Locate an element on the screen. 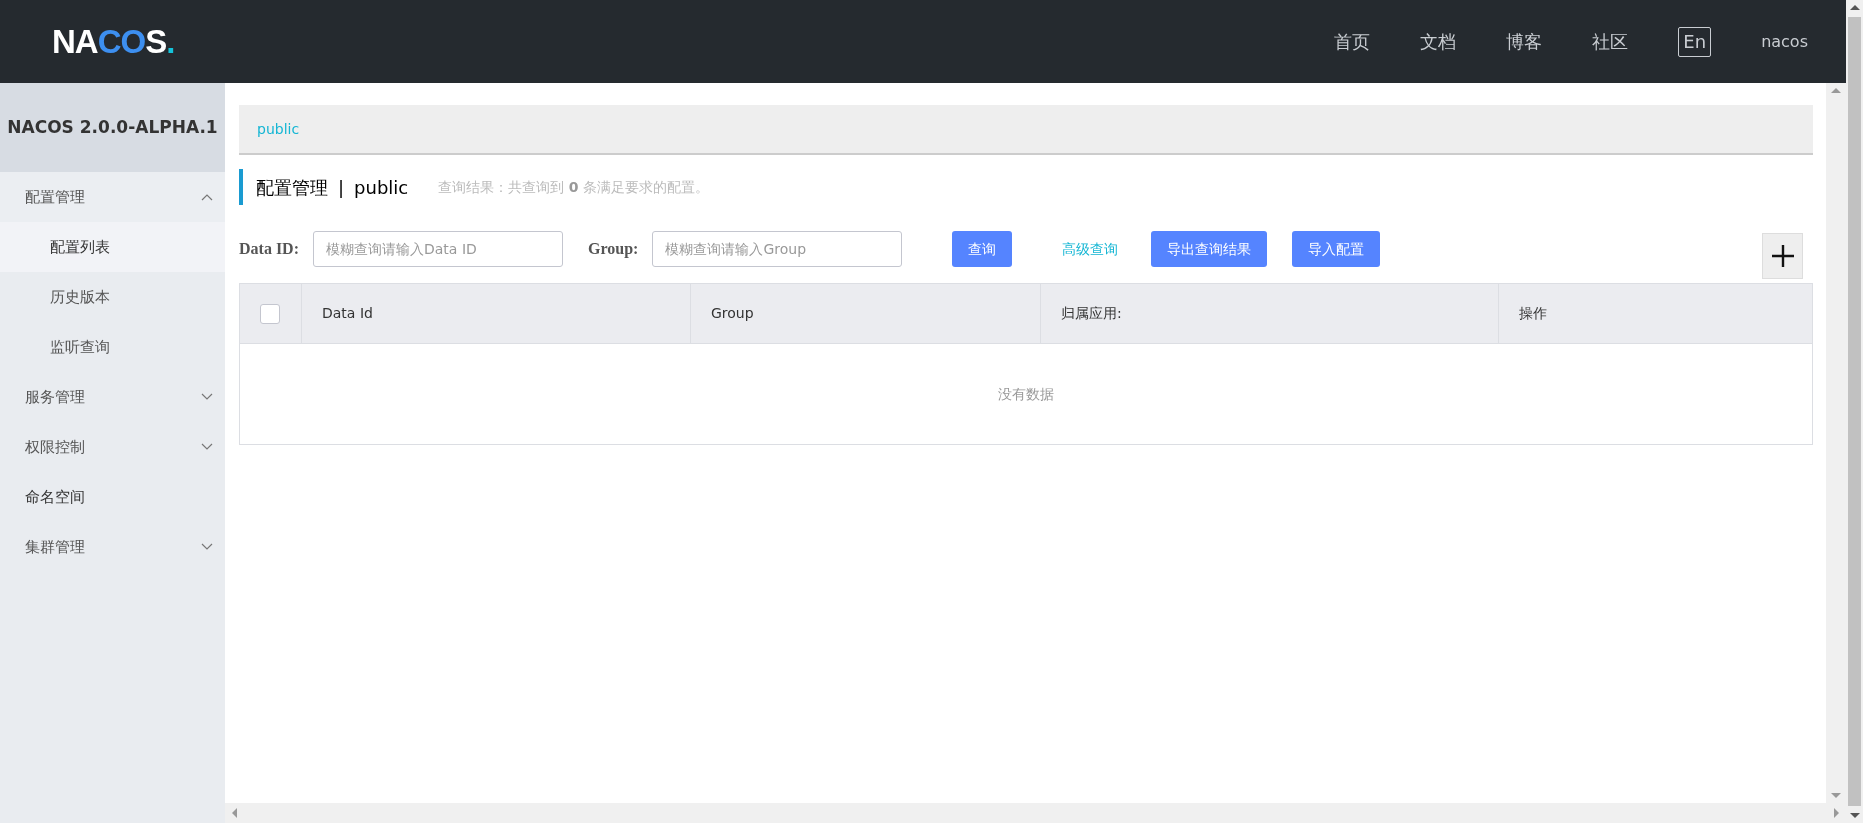 Image resolution: width=1863 pixels, height=823 pixels. field-label: Data ID: is located at coordinates (269, 249).